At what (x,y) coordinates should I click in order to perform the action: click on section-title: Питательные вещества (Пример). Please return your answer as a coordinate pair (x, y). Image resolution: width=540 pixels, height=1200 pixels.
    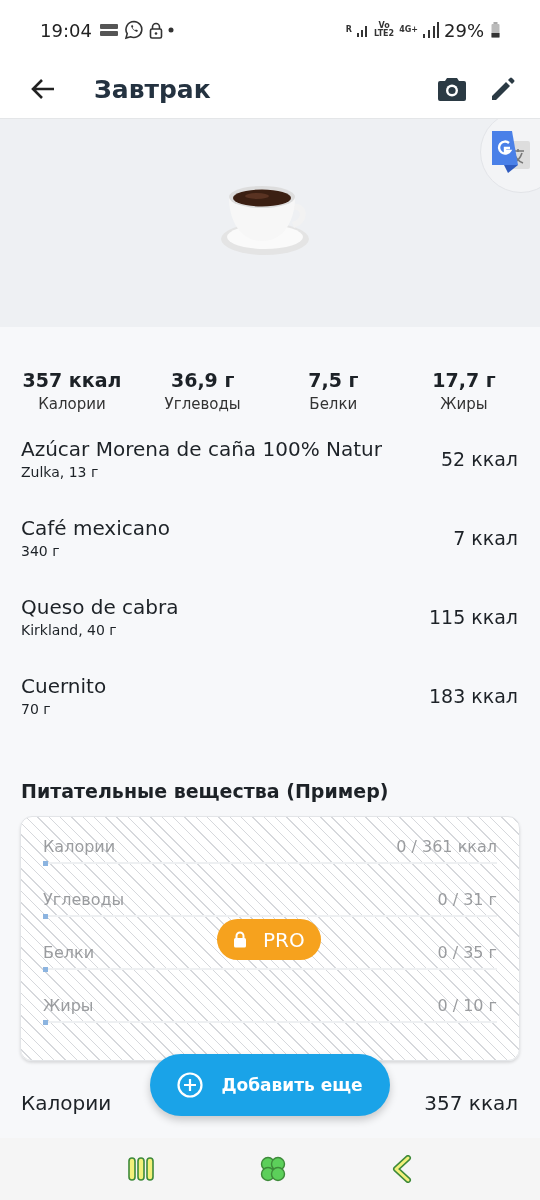
    Looking at the image, I should click on (205, 790).